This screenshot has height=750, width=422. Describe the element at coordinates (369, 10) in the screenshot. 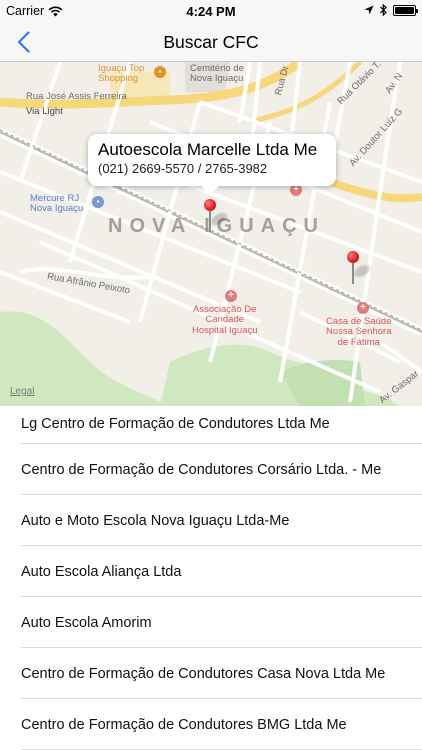

I see `location-arrow-icon` at that location.